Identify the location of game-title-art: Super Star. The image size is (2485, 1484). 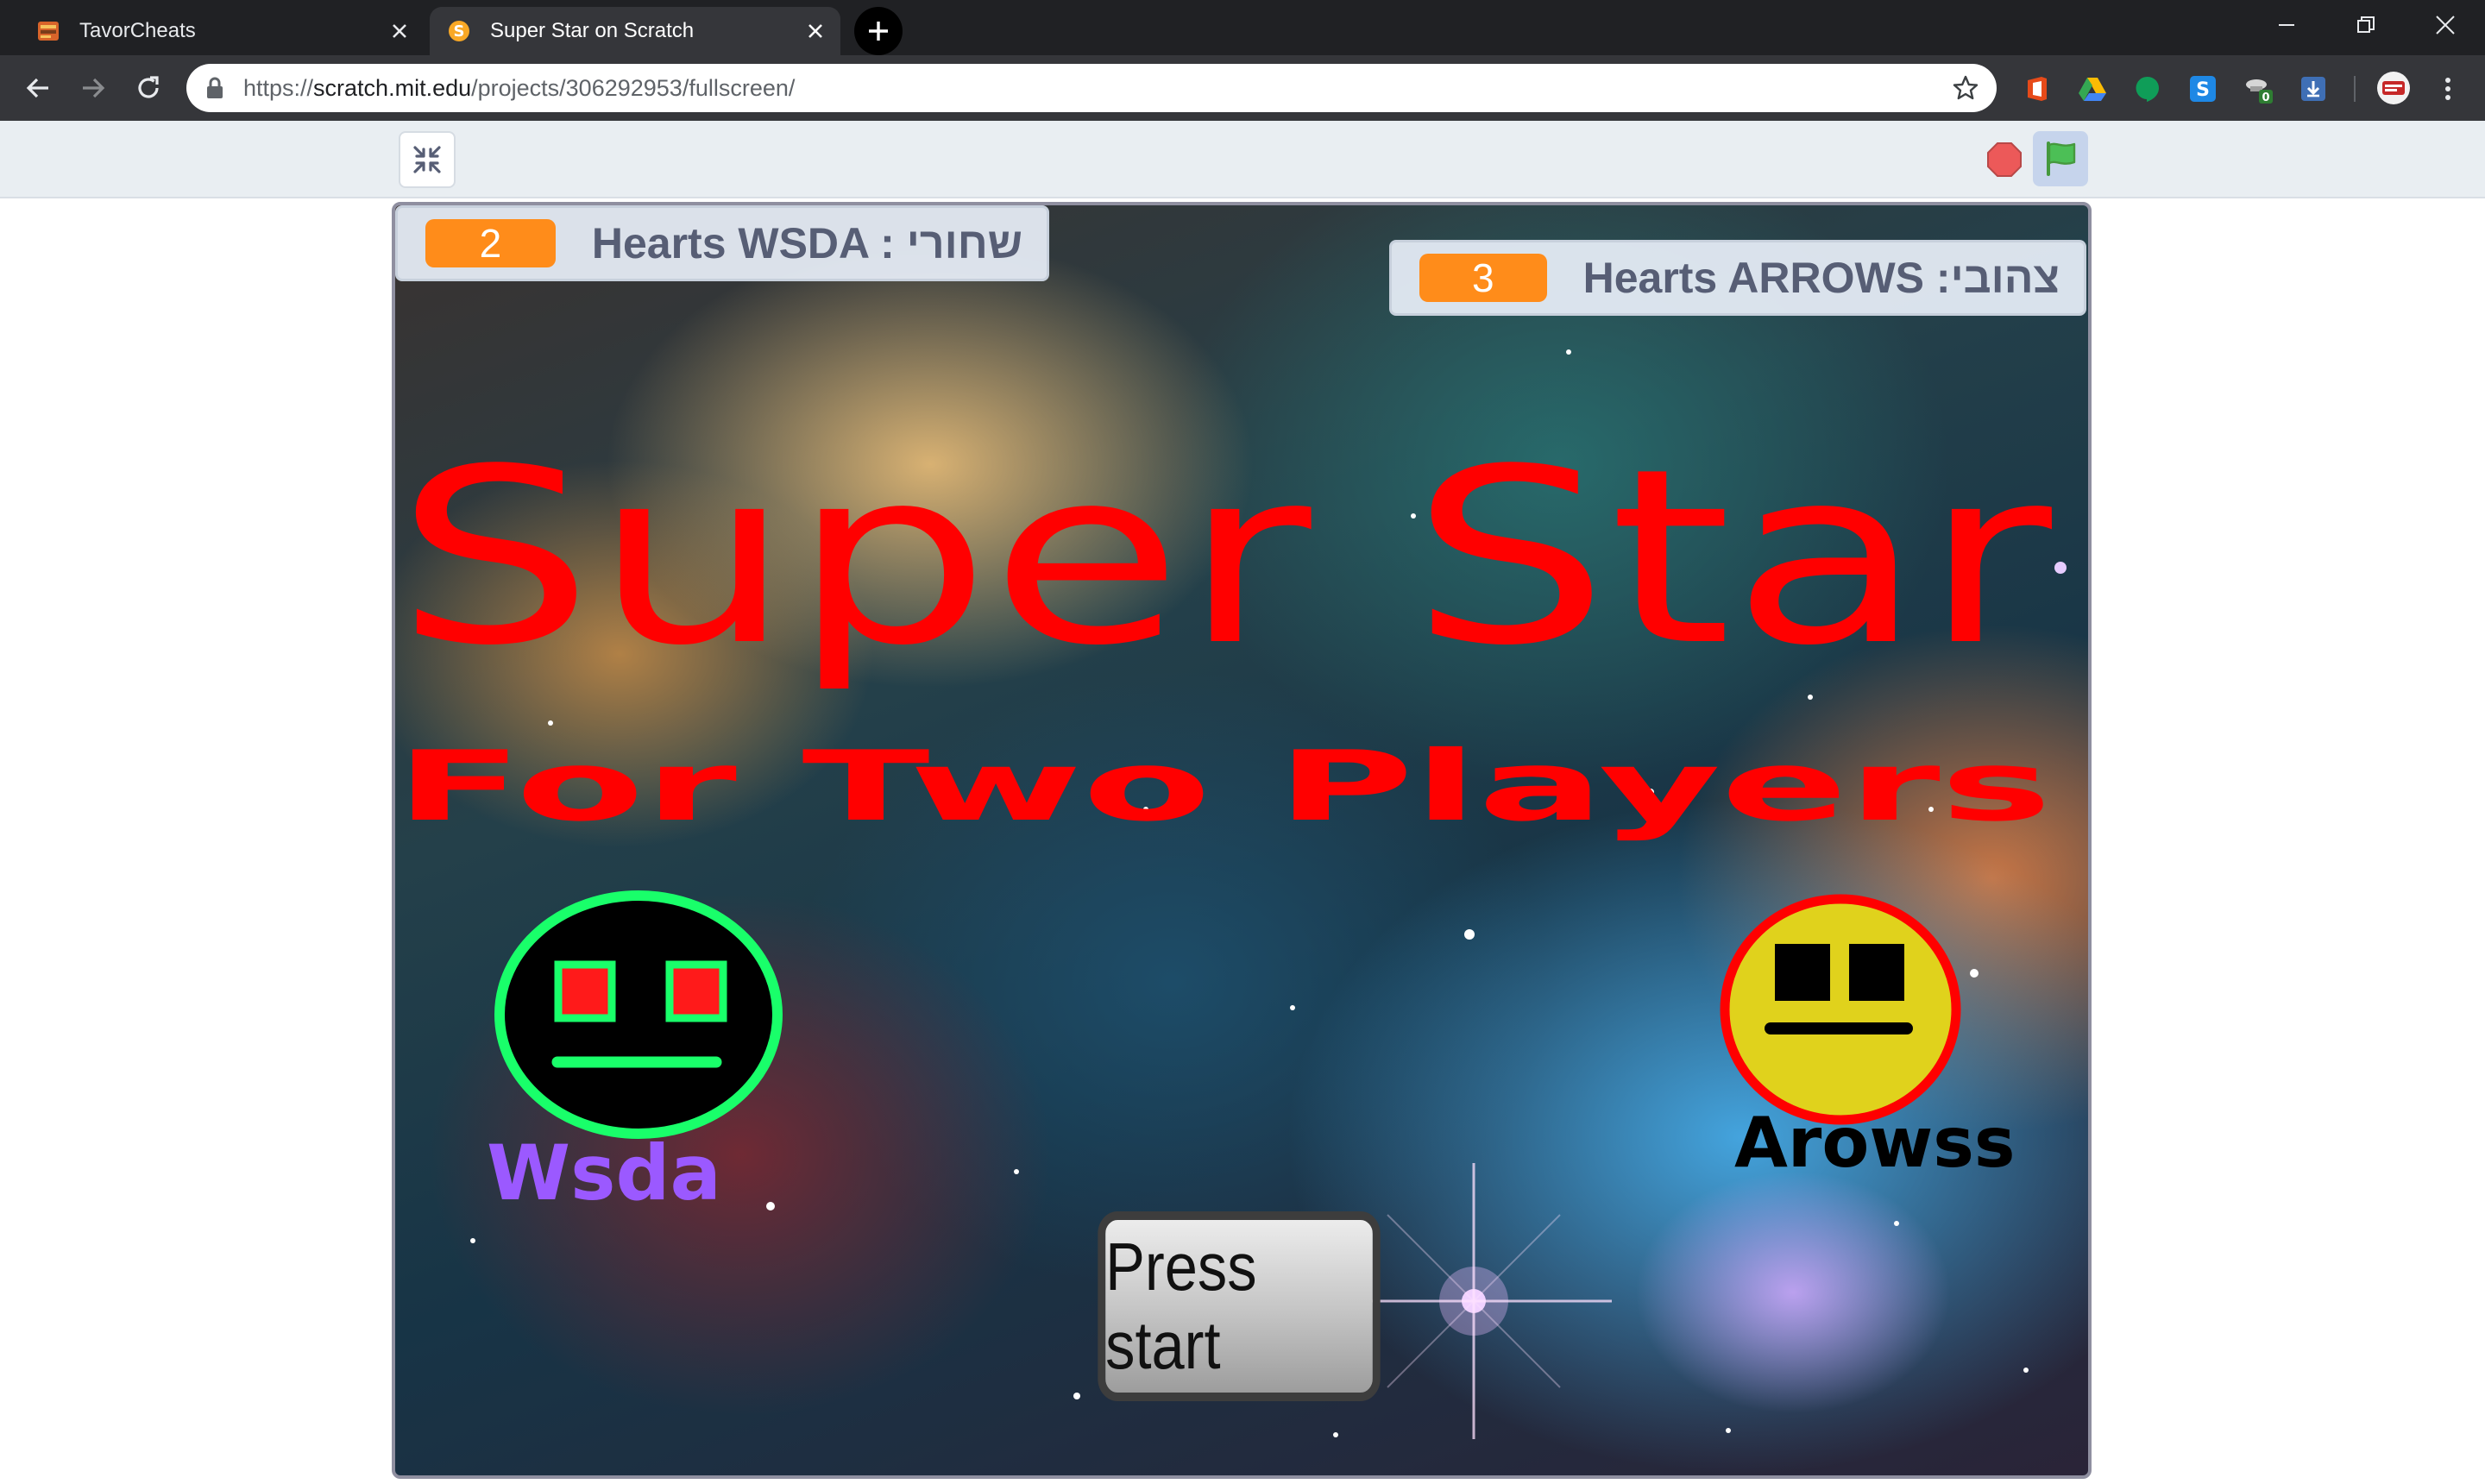
(1225, 553).